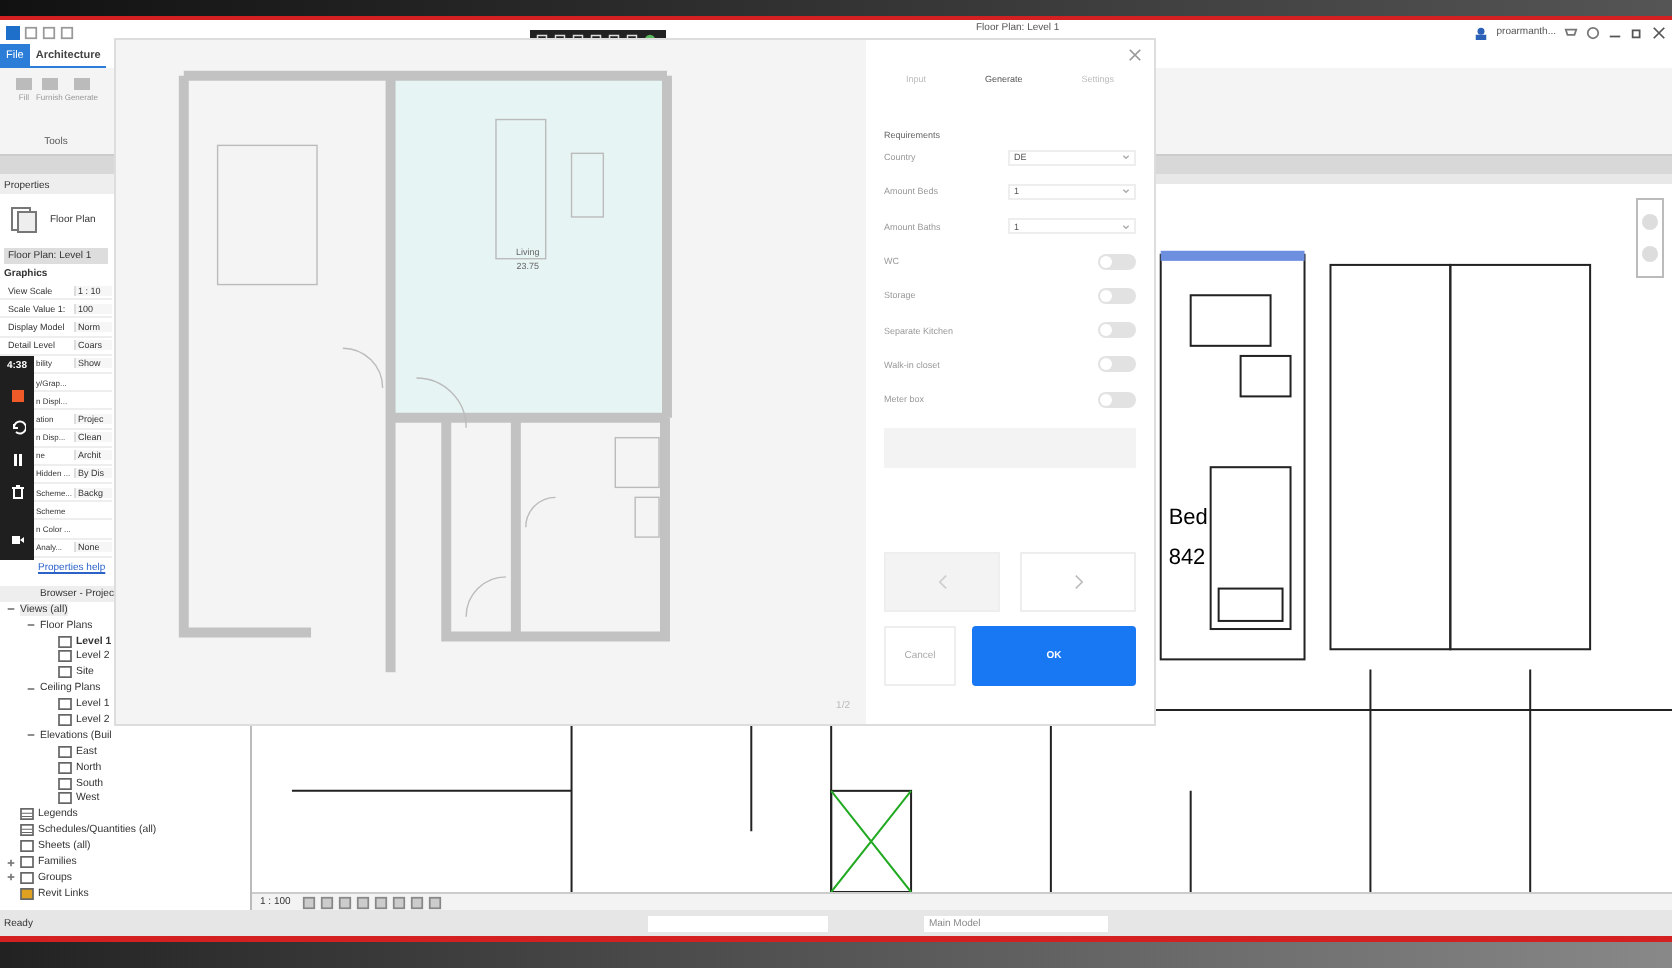 This screenshot has height=968, width=1672. Describe the element at coordinates (1481, 32) in the screenshot. I see `user-icon` at that location.